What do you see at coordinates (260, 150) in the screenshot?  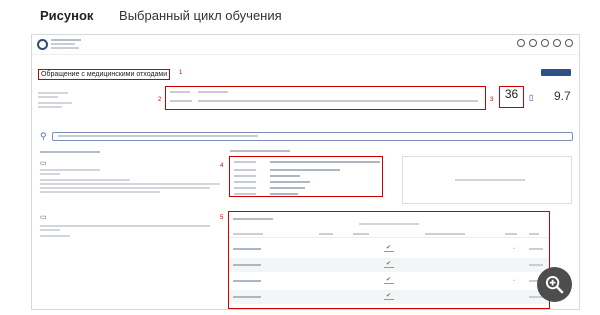 I see `contact-section-title` at bounding box center [260, 150].